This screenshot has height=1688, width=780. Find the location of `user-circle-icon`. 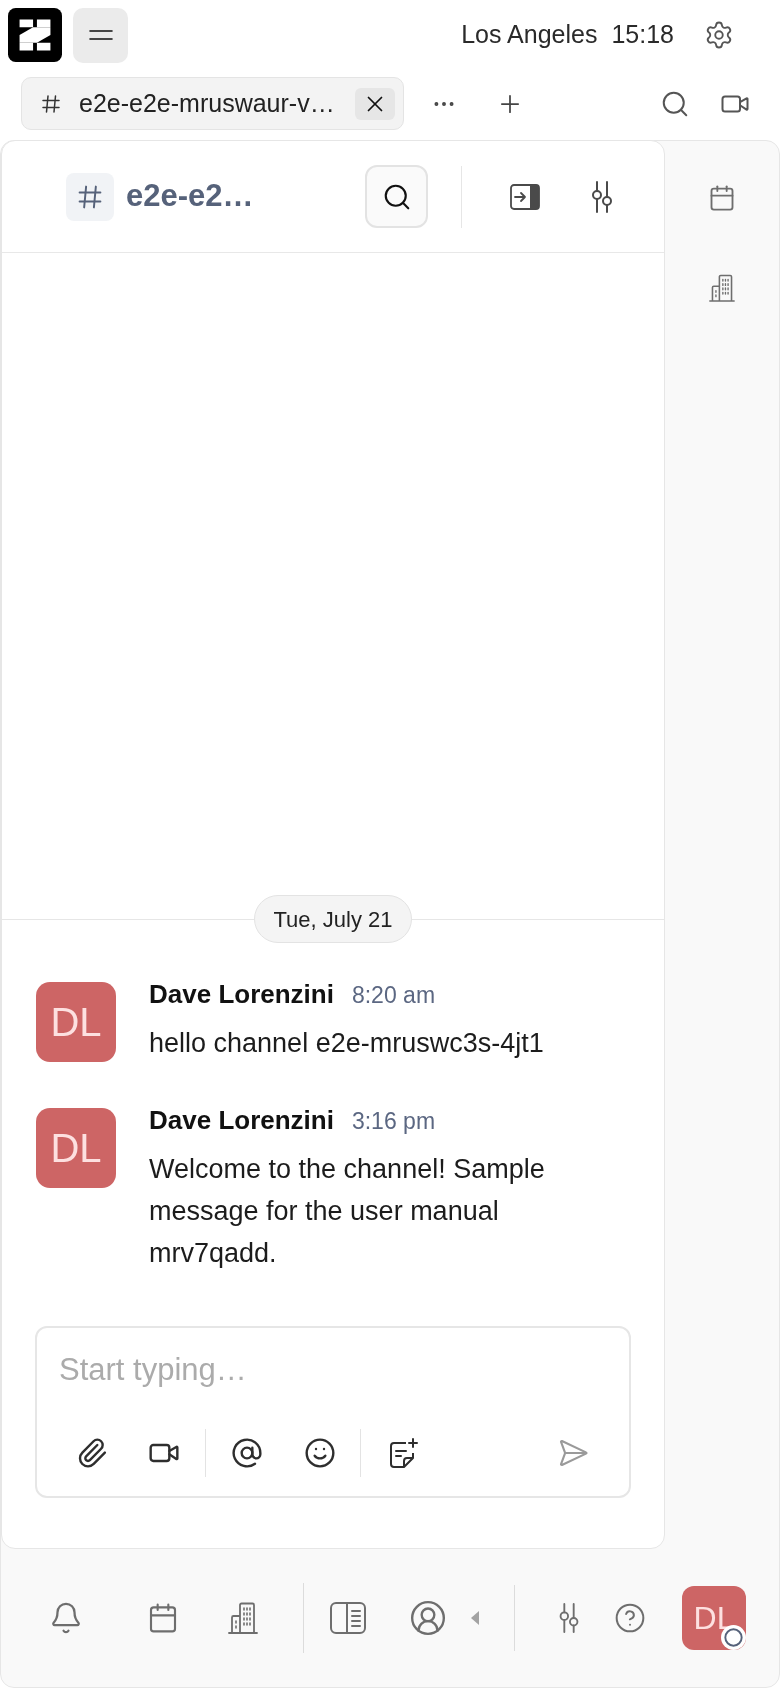

user-circle-icon is located at coordinates (428, 1618).